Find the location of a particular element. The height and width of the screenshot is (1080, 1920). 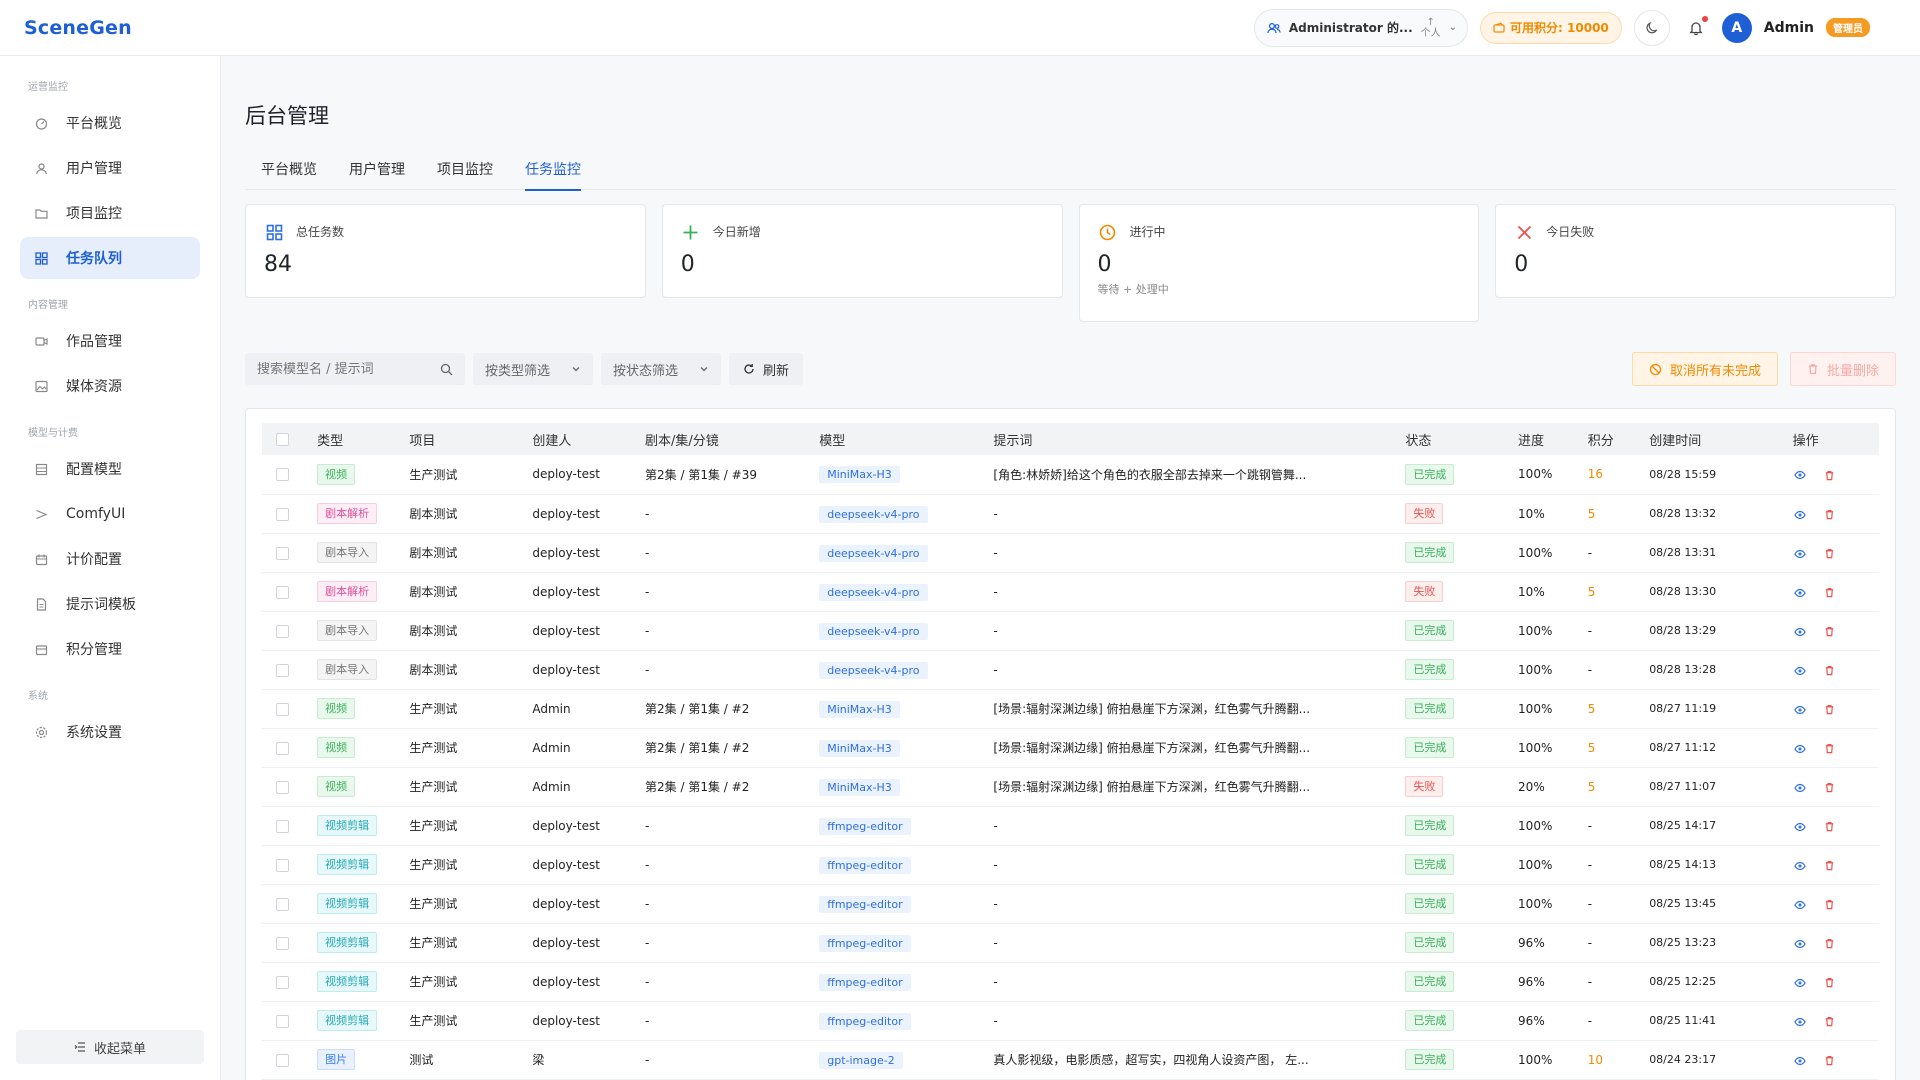

sidebar-item-platform-overview: 平台概览 is located at coordinates (110, 123).